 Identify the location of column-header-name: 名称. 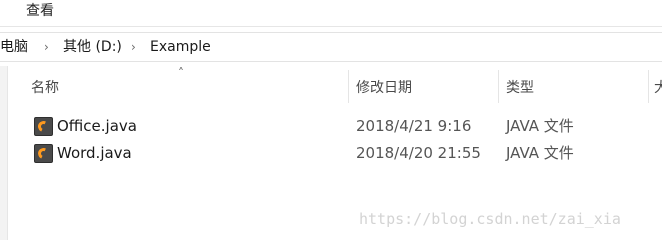
(45, 88).